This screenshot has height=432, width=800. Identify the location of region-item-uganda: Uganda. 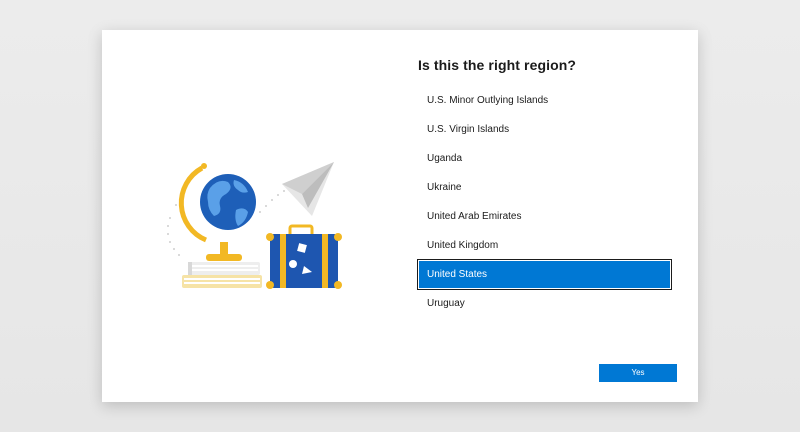
(544, 158).